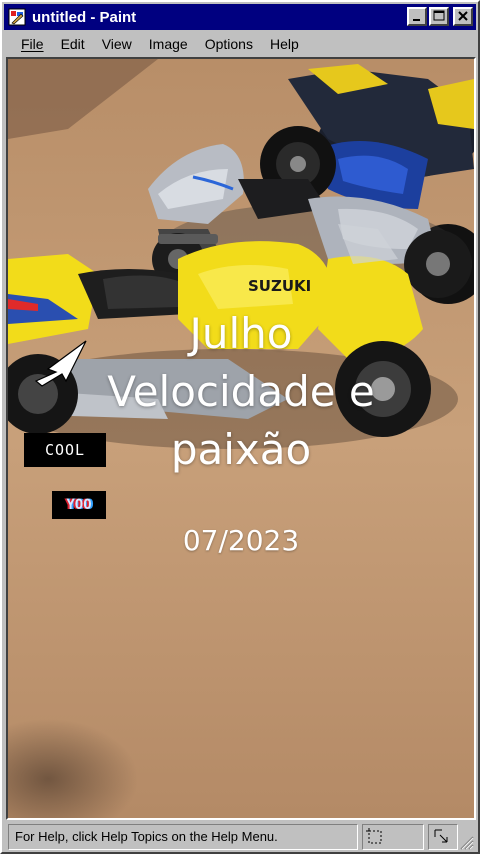  I want to click on minimize-button, so click(417, 16).